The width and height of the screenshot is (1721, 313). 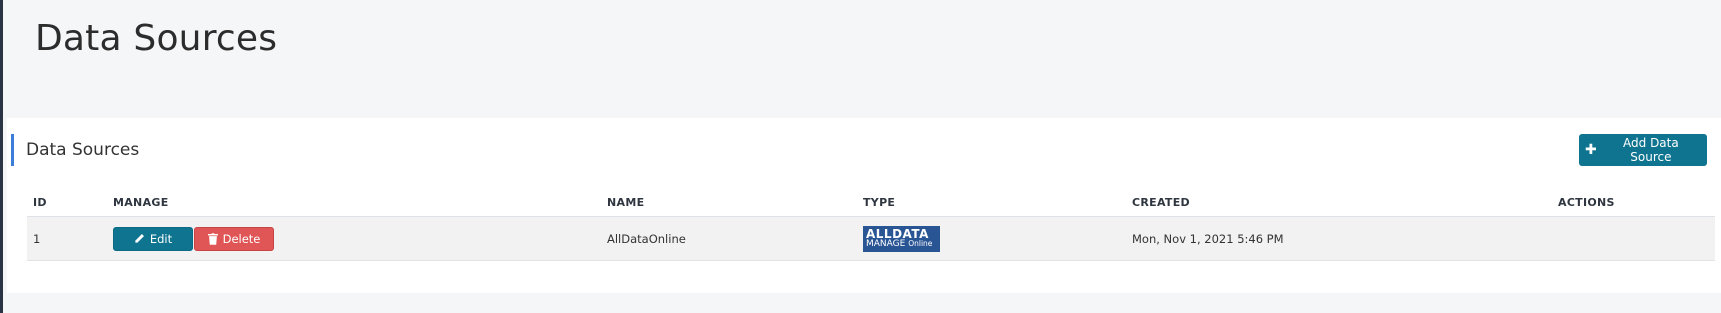 I want to click on delete-label: Delete, so click(x=241, y=238).